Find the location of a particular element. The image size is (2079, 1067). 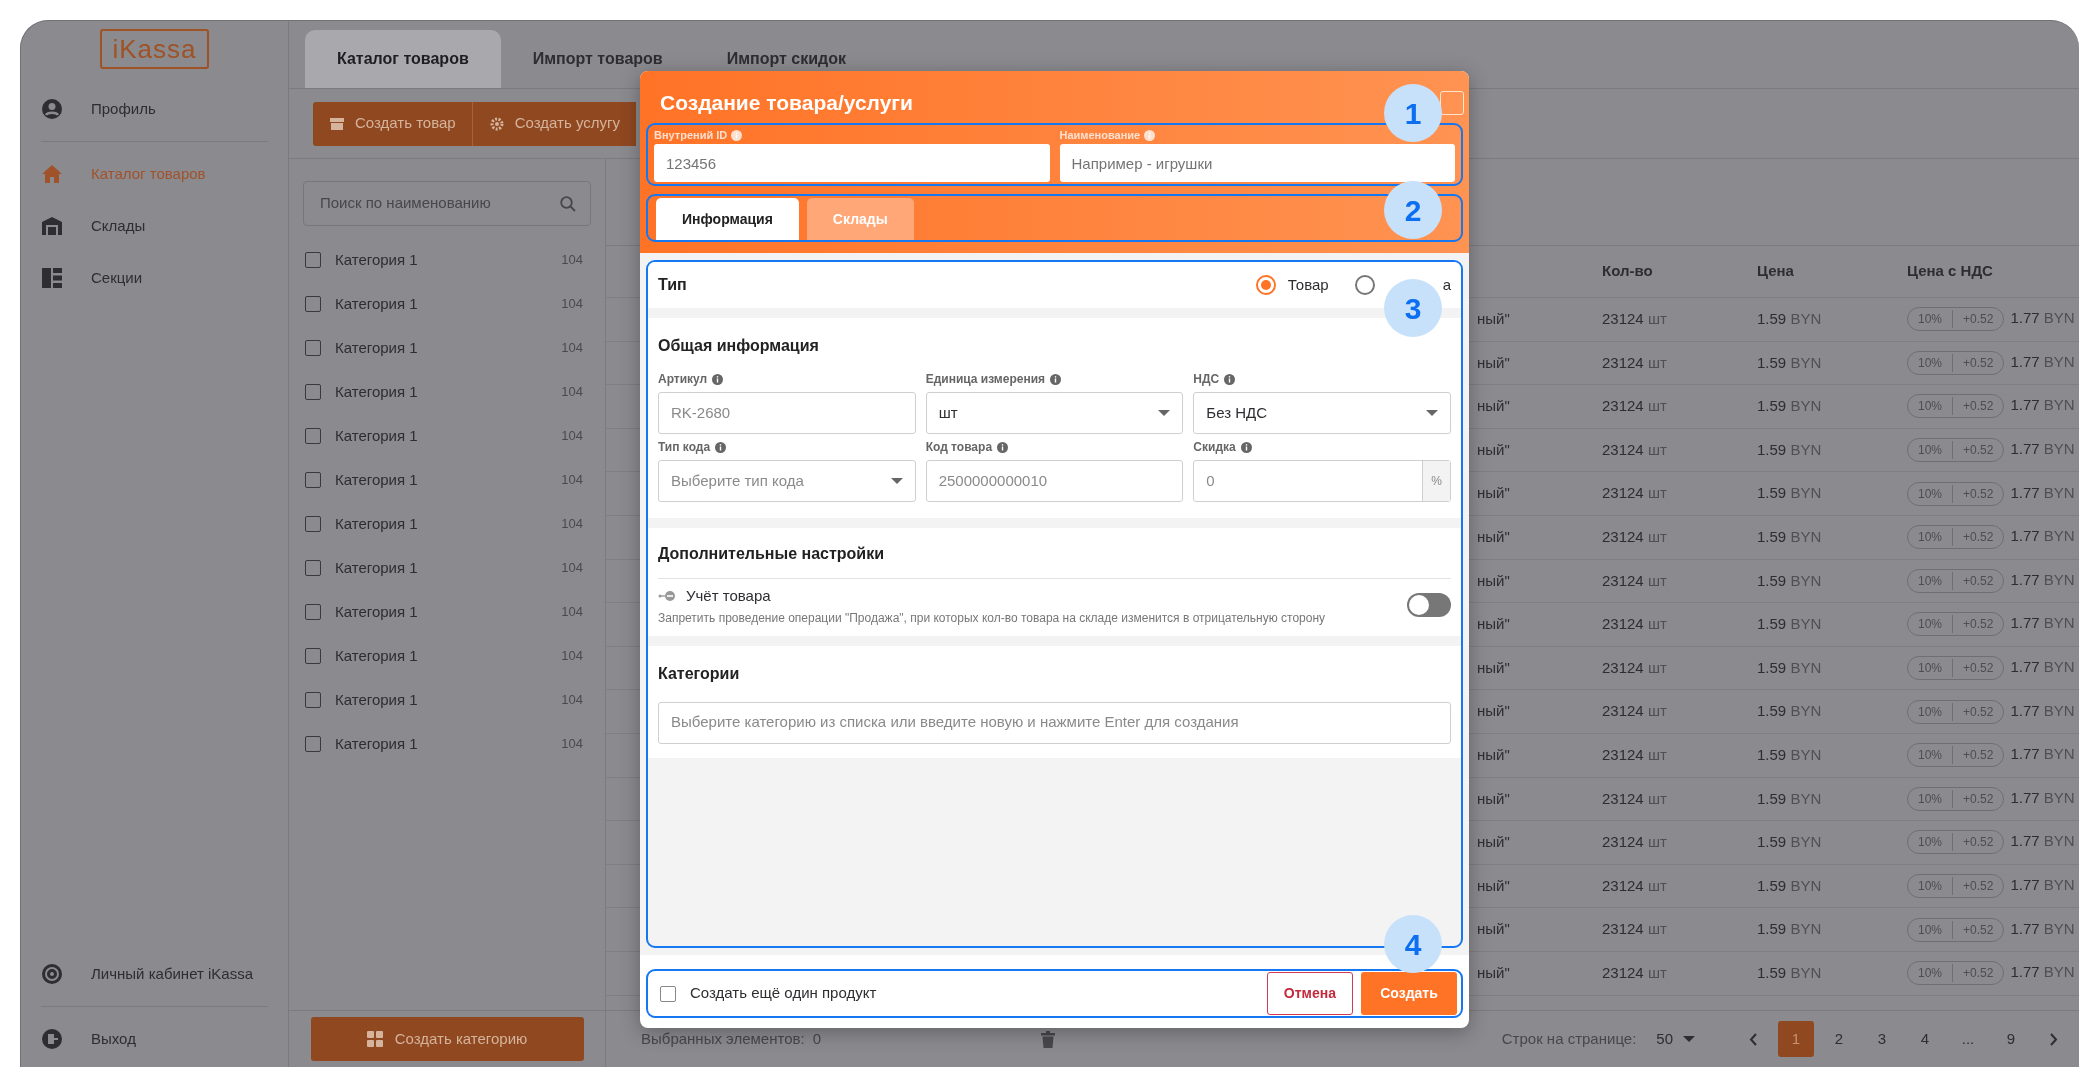

page-button: 2 is located at coordinates (1839, 1039).